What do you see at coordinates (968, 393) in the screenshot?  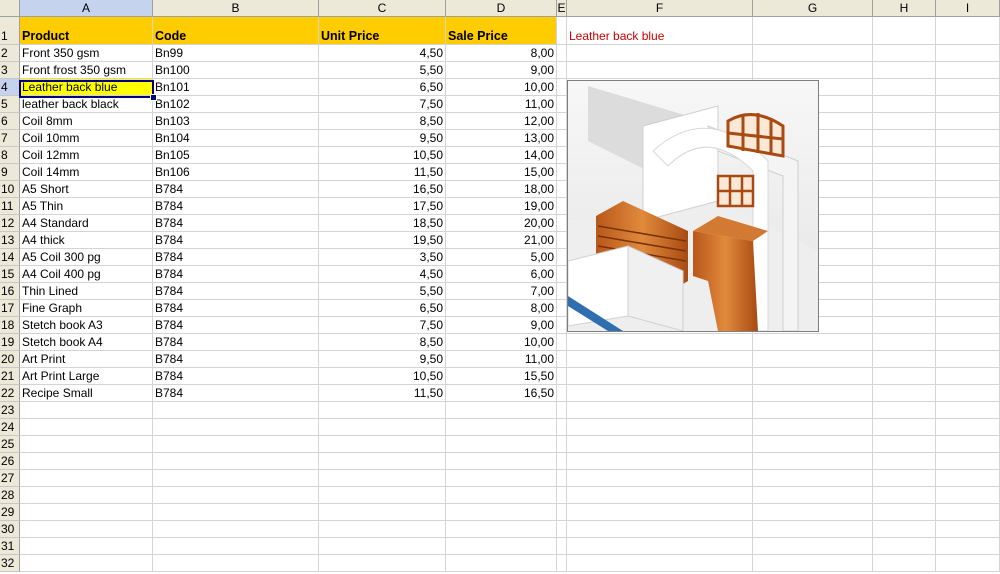 I see `cell-i22` at bounding box center [968, 393].